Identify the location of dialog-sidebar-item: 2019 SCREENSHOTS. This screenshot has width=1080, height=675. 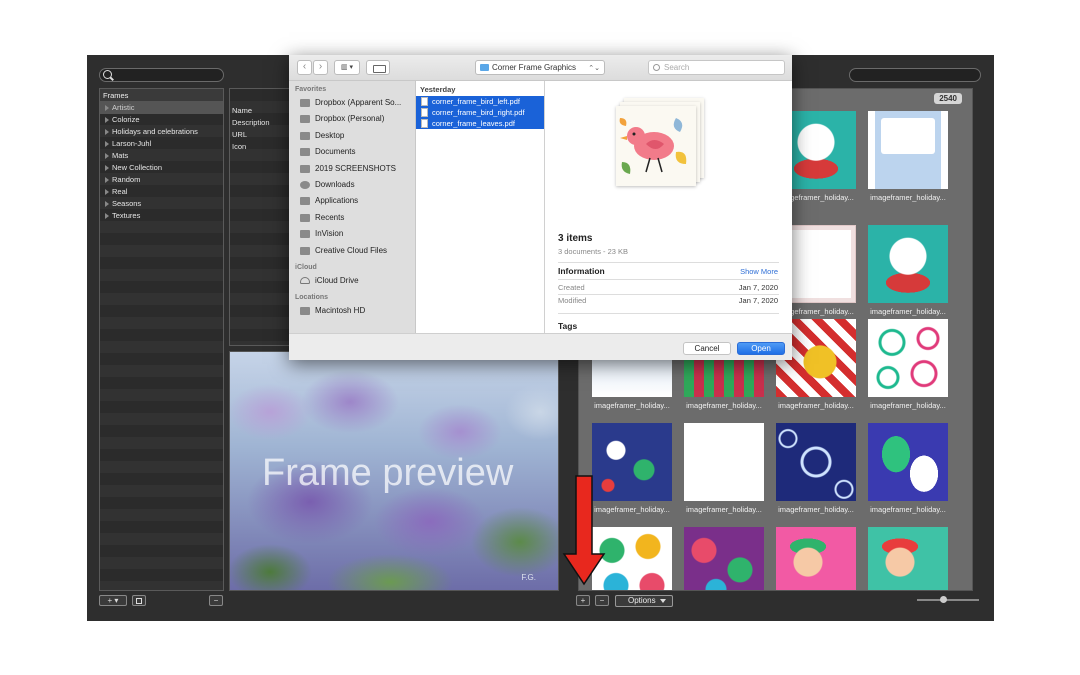
(352, 169).